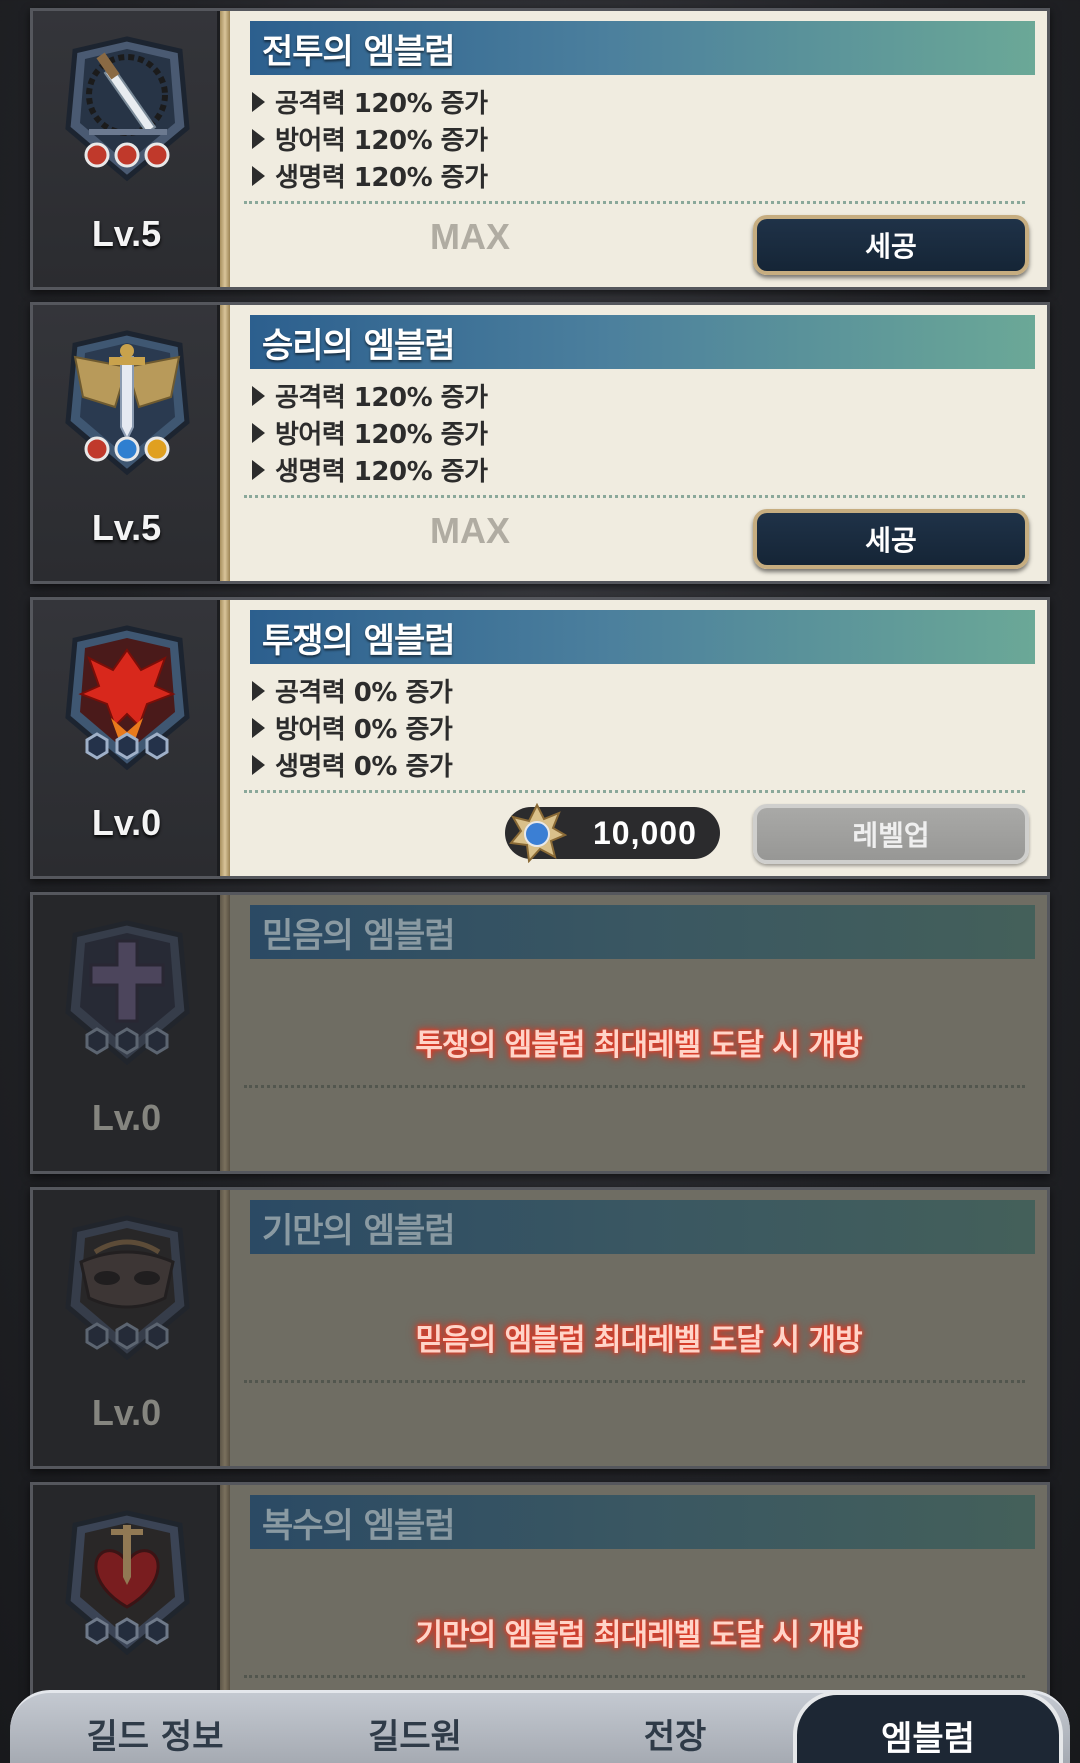 The image size is (1080, 1763). I want to click on level-up-button: 레벨업, so click(891, 834).